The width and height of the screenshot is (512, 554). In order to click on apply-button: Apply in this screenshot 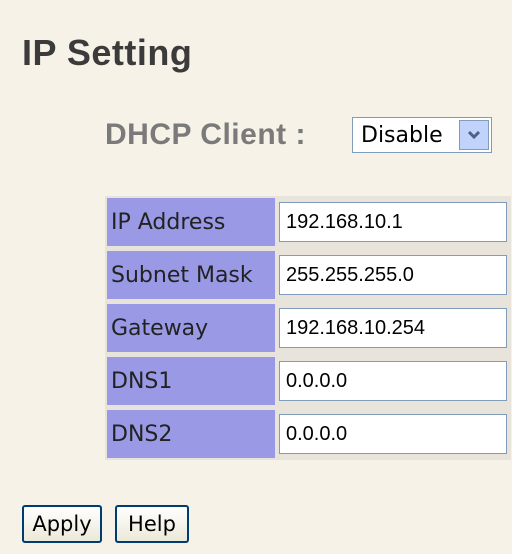, I will do `click(62, 524)`.